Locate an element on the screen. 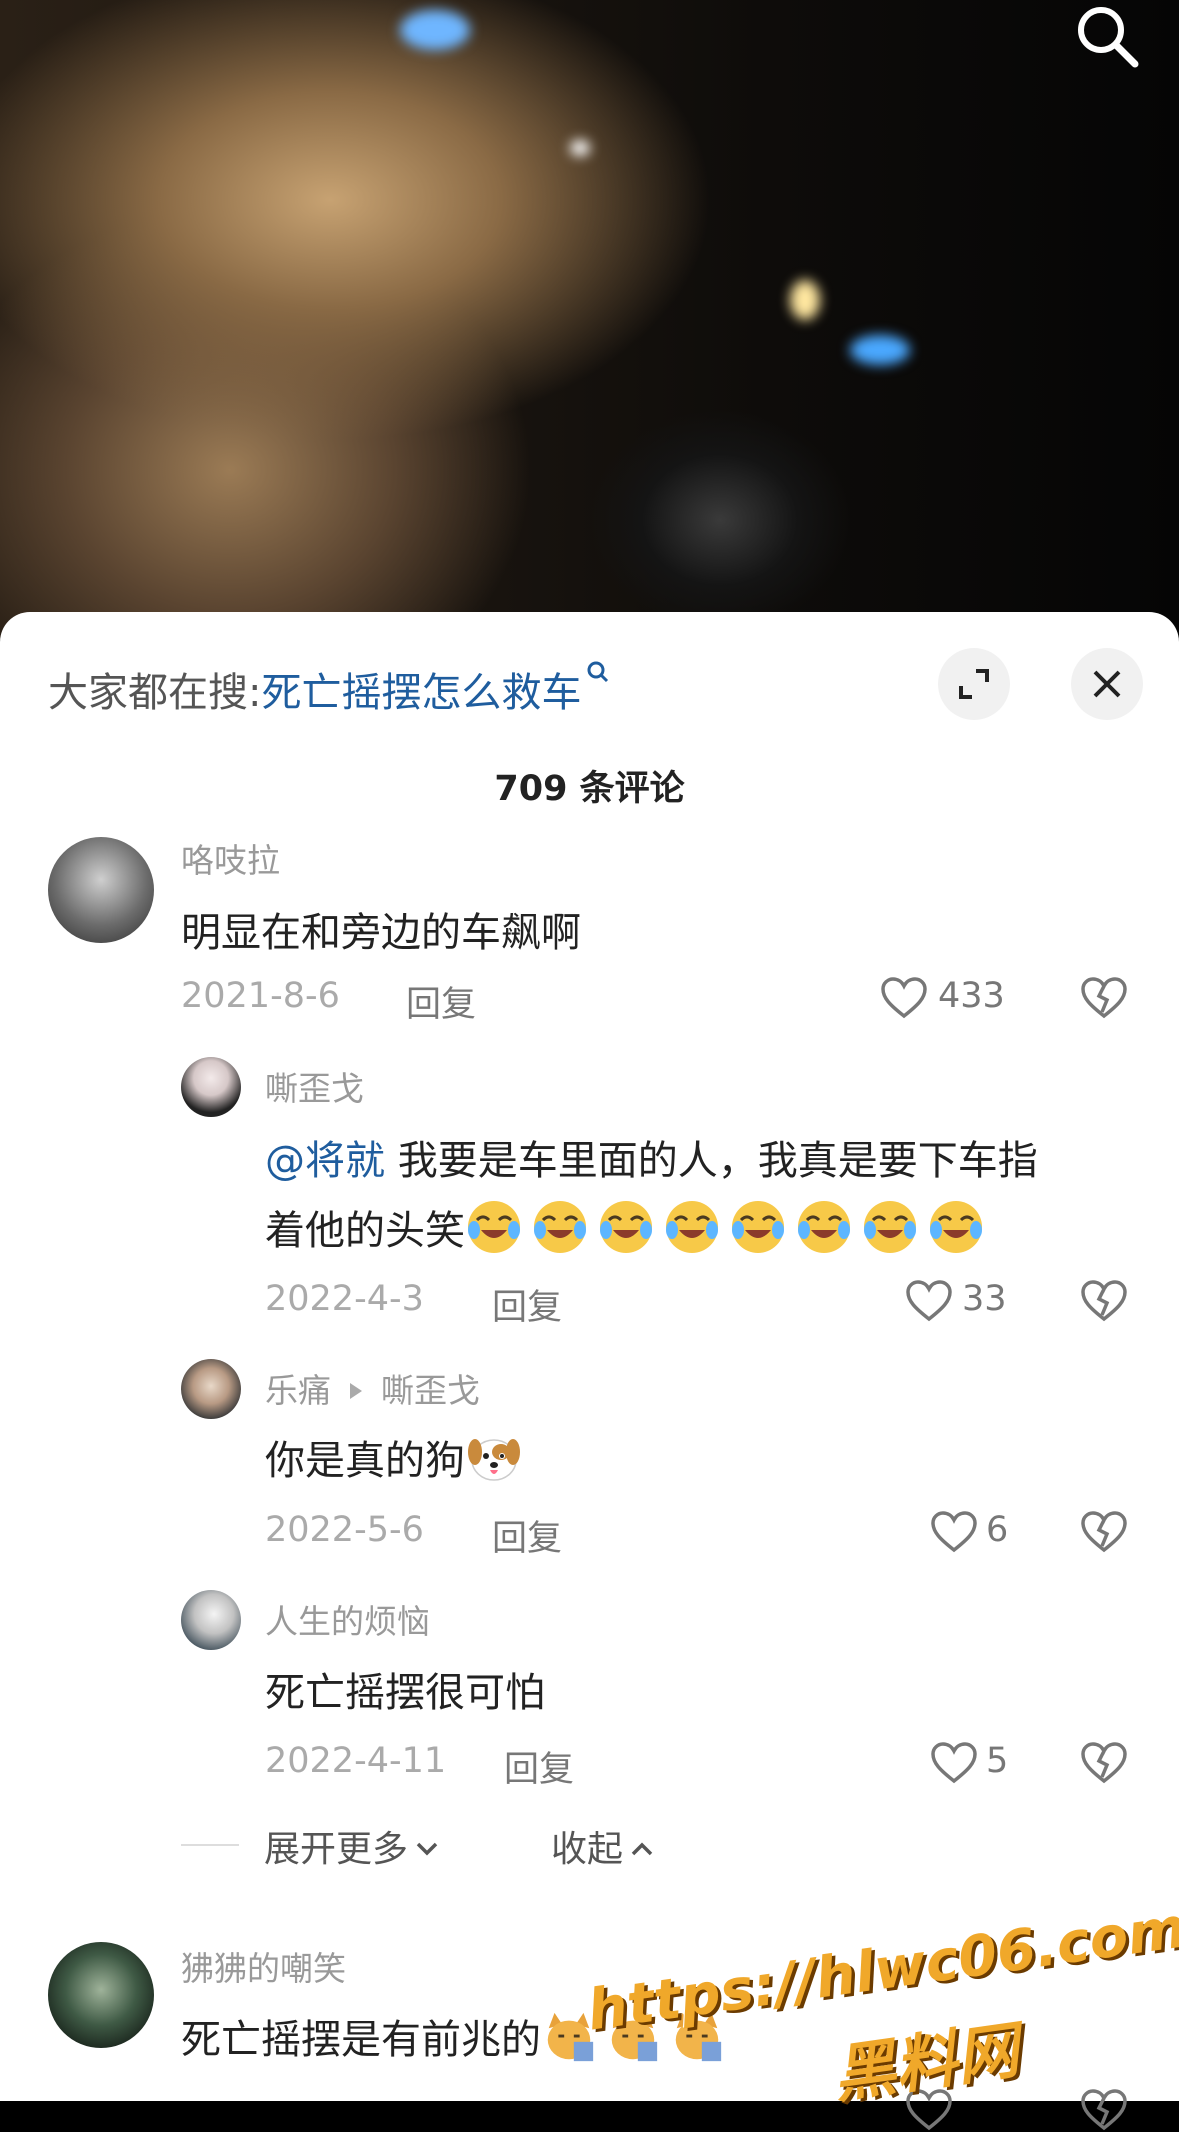  divider is located at coordinates (210, 1845).